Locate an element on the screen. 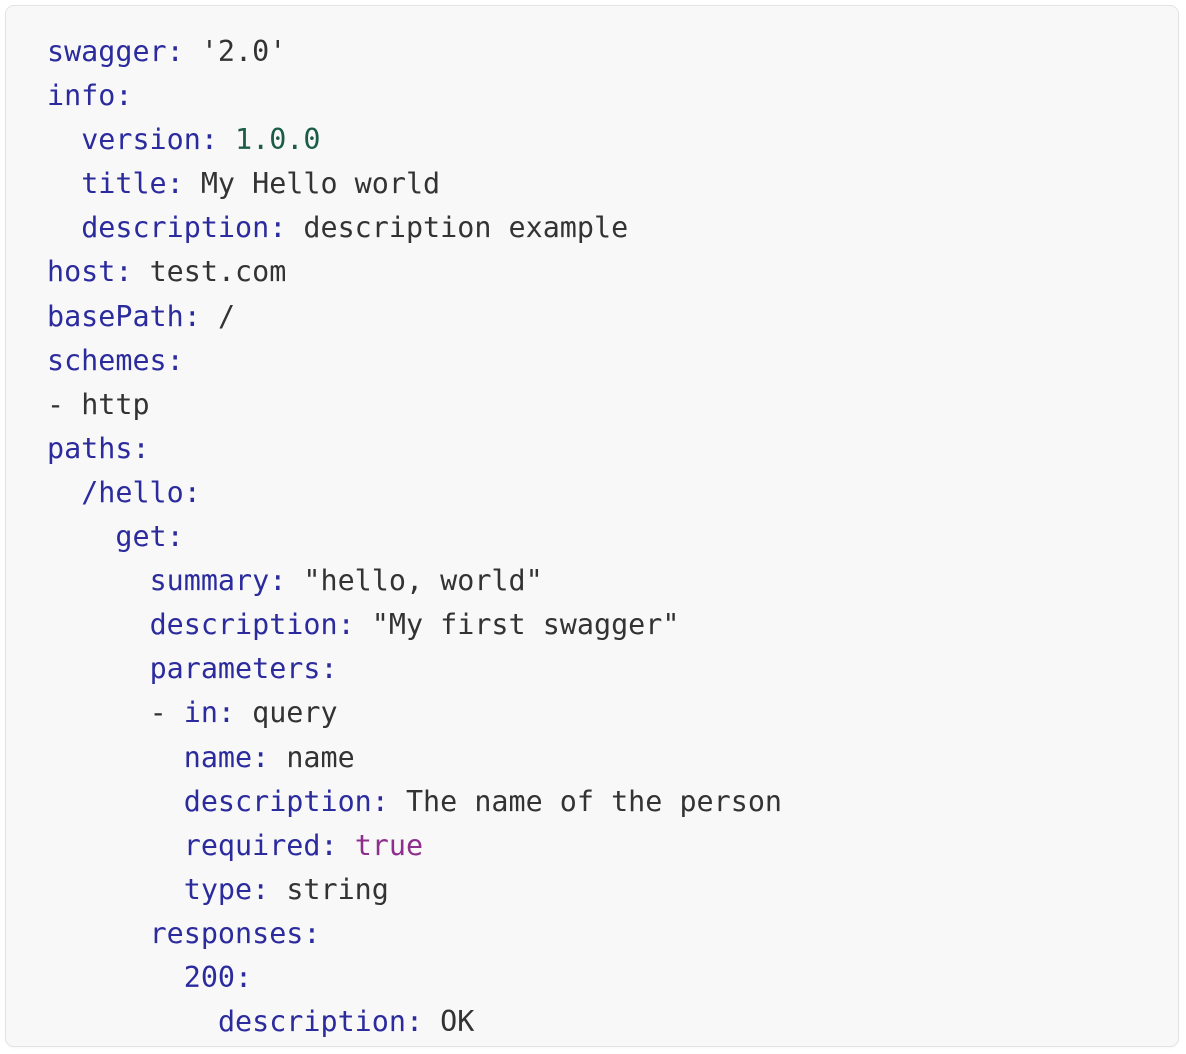 The image size is (1186, 1054). code-line: description: description example is located at coordinates (414, 228).